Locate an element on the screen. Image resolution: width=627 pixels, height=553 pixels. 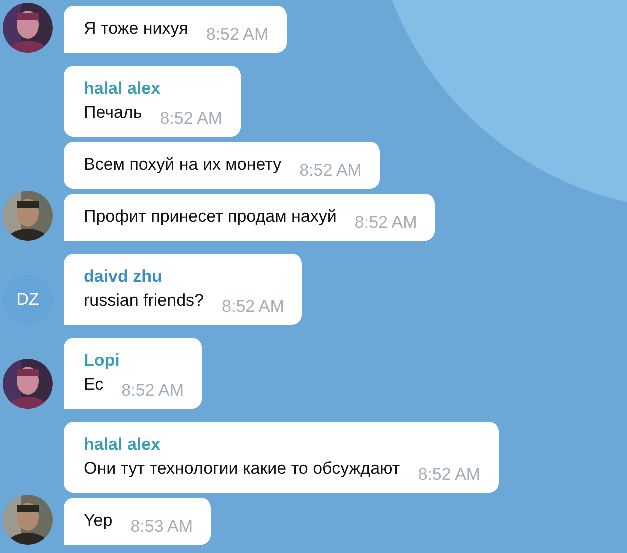
message-text: russian friends? is located at coordinates (144, 301).